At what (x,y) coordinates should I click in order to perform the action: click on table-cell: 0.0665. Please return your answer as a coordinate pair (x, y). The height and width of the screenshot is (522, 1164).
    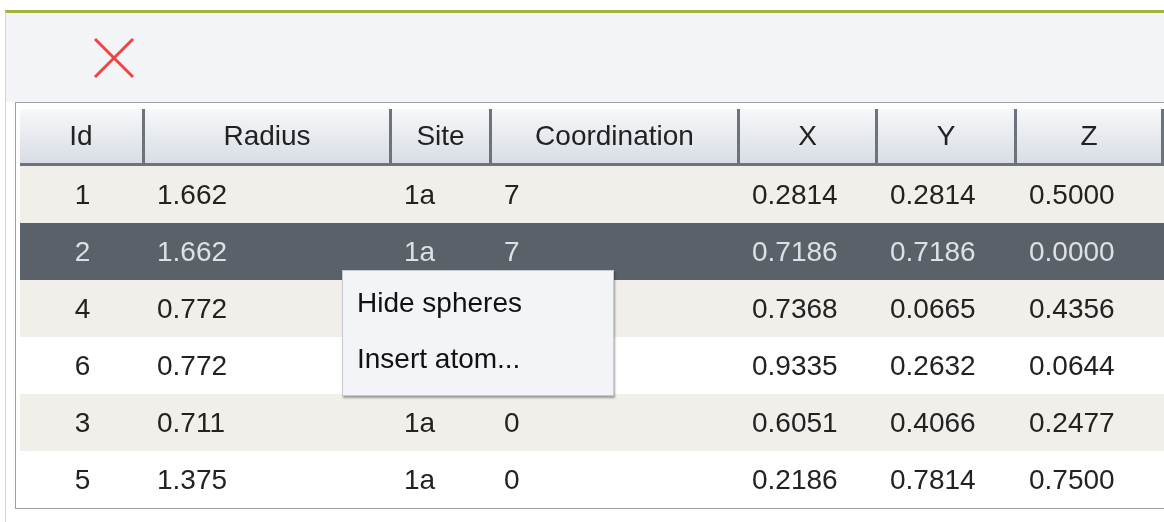
    Looking at the image, I should click on (947, 308).